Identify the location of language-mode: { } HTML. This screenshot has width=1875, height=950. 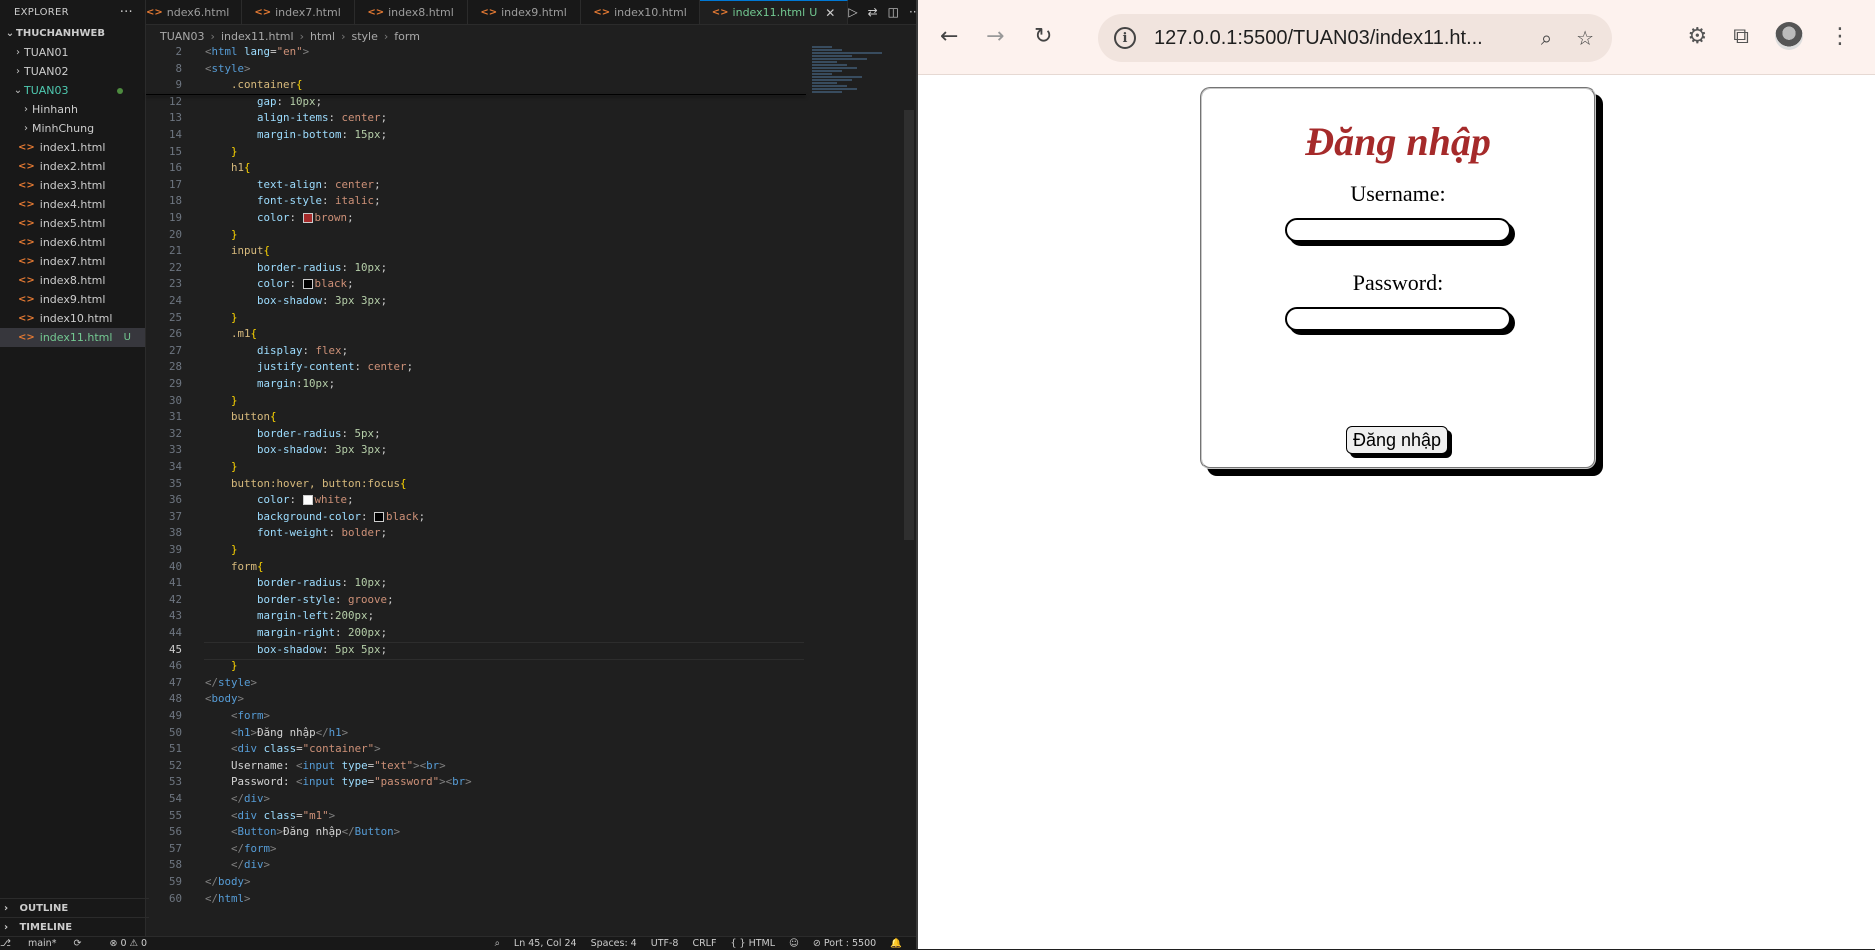
(752, 943).